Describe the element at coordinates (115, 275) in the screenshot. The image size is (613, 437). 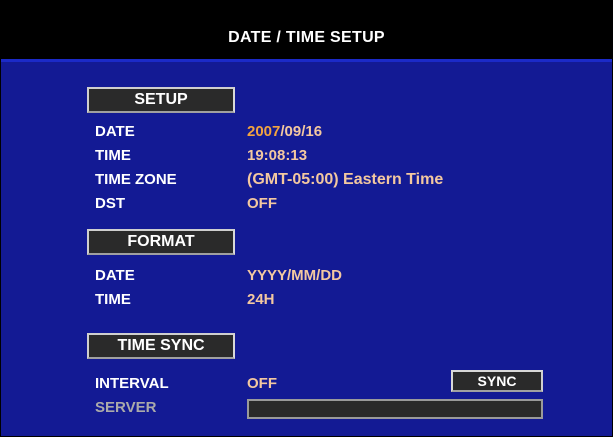
I see `format-date-label: DATE` at that location.